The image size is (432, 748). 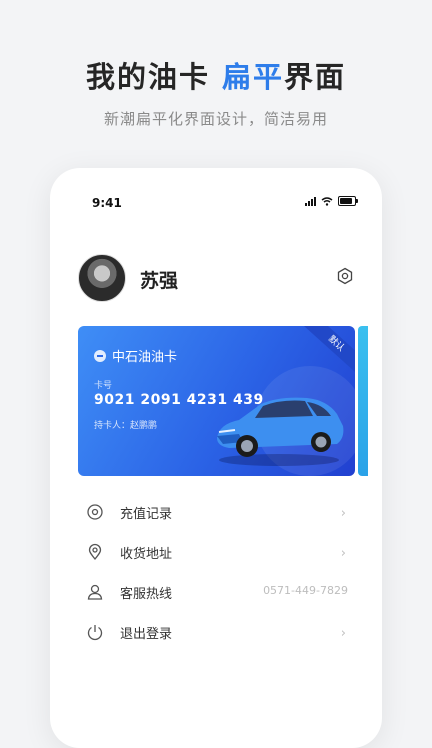 What do you see at coordinates (327, 201) in the screenshot?
I see `wifi-icon` at bounding box center [327, 201].